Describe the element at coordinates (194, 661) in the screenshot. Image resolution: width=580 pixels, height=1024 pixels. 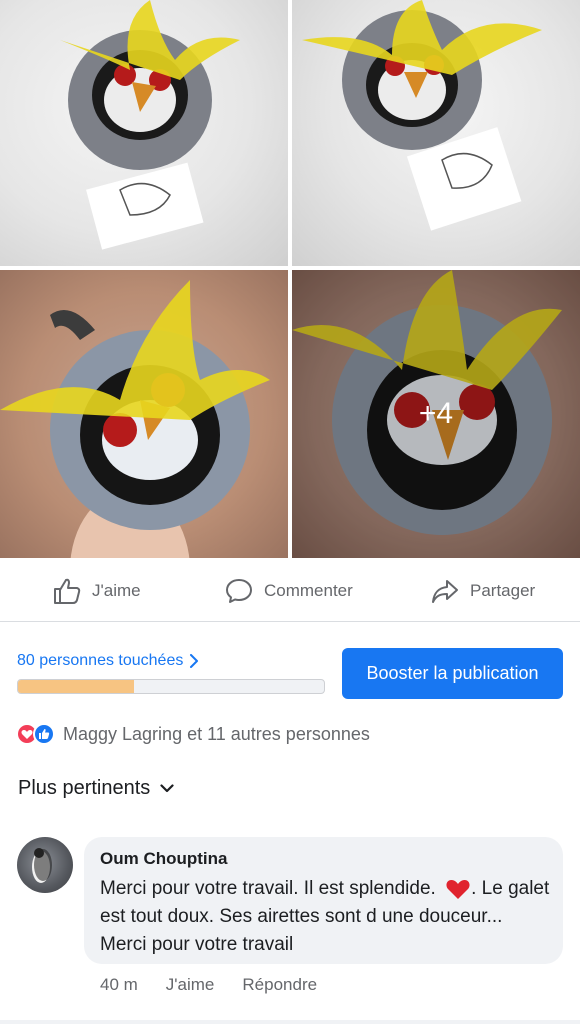
I see `chevron-right-icon` at that location.